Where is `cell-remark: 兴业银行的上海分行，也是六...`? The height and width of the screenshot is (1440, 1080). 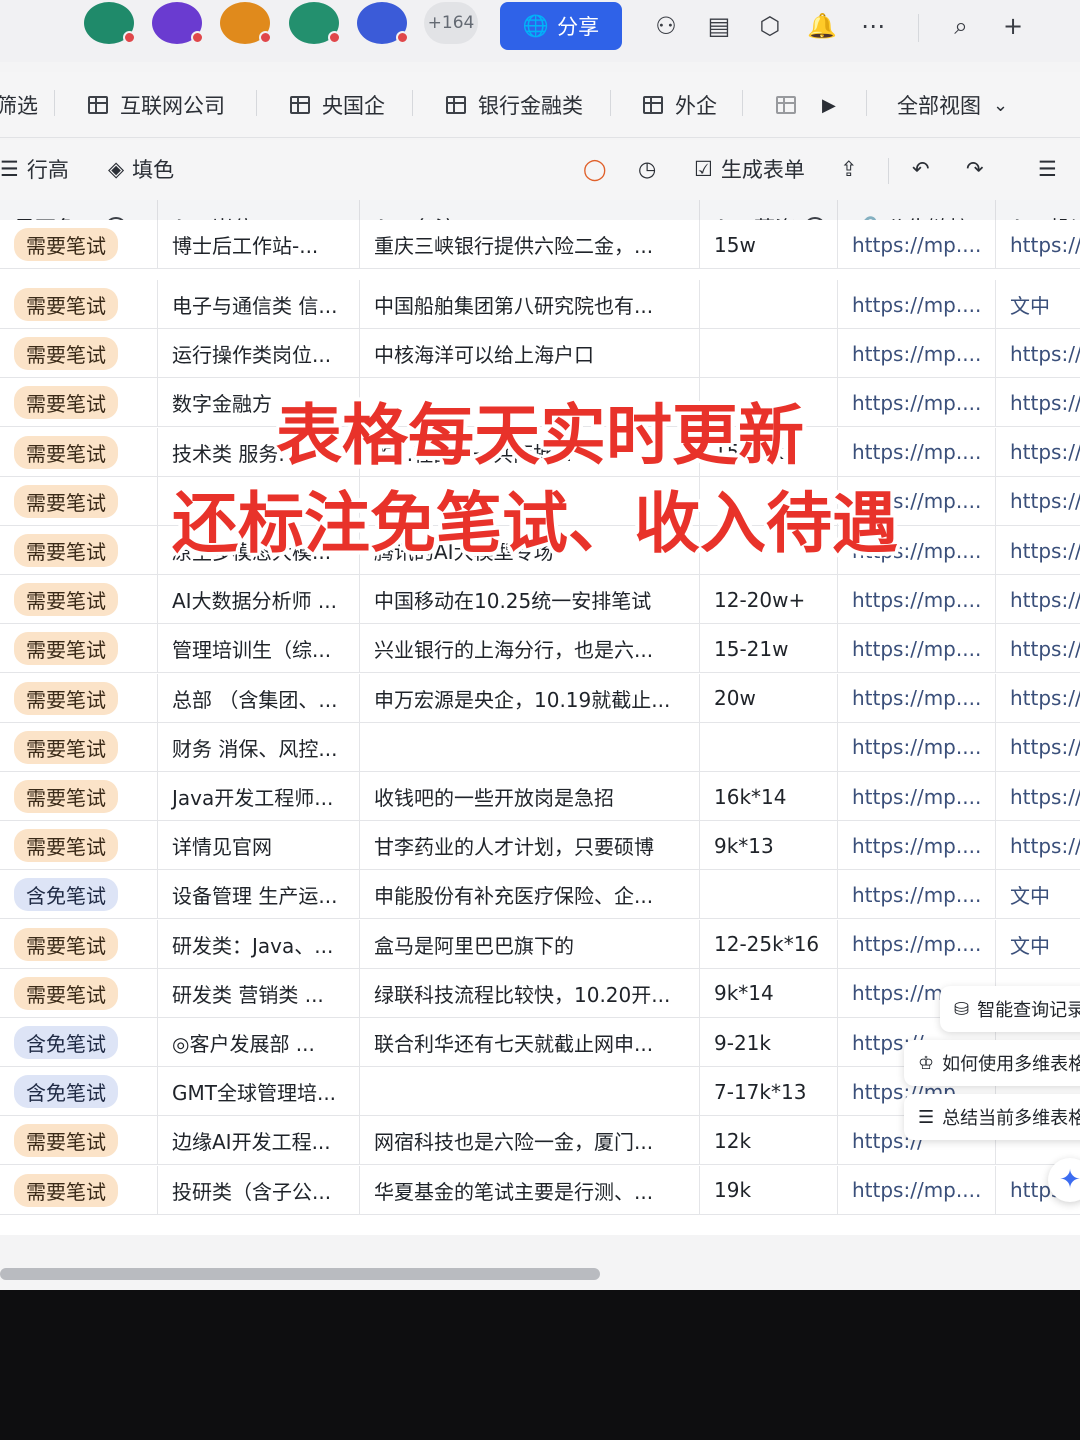 cell-remark: 兴业银行的上海分行，也是六... is located at coordinates (530, 649).